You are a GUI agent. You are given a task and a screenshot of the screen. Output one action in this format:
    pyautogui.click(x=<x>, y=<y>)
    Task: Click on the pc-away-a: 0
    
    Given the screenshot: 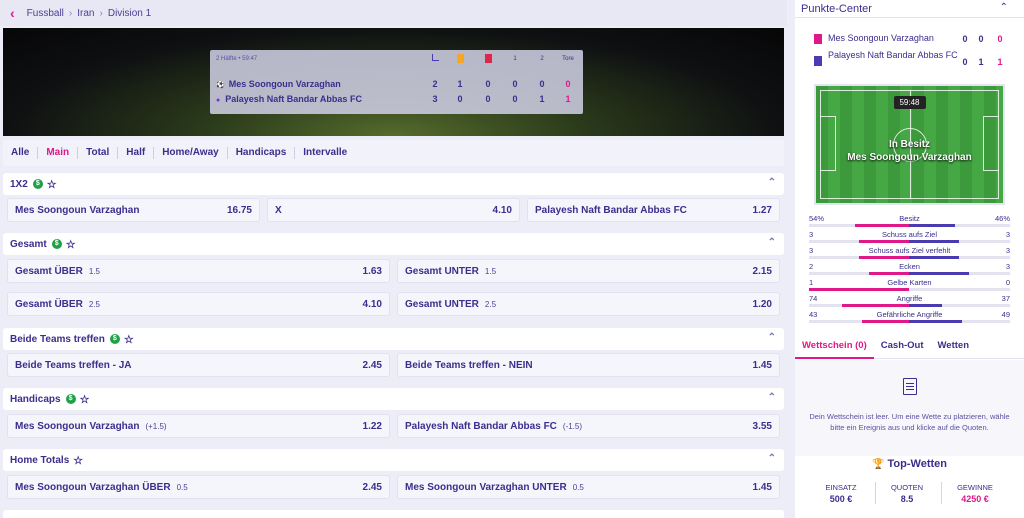 What is the action you would take?
    pyautogui.click(x=965, y=62)
    